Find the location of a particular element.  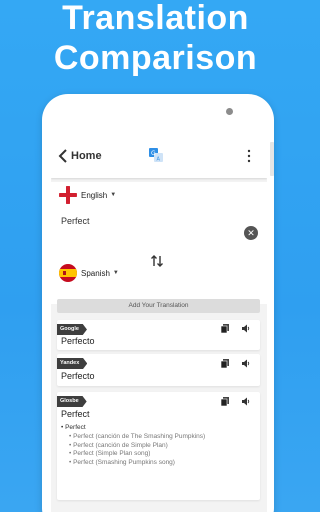

source-text-input: Perfect is located at coordinates (75, 221).